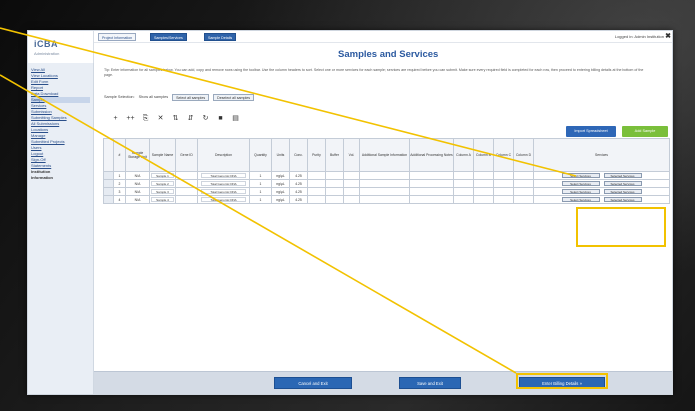 This screenshot has height=411, width=695. I want to click on tab-project-information: Project Information, so click(117, 37).